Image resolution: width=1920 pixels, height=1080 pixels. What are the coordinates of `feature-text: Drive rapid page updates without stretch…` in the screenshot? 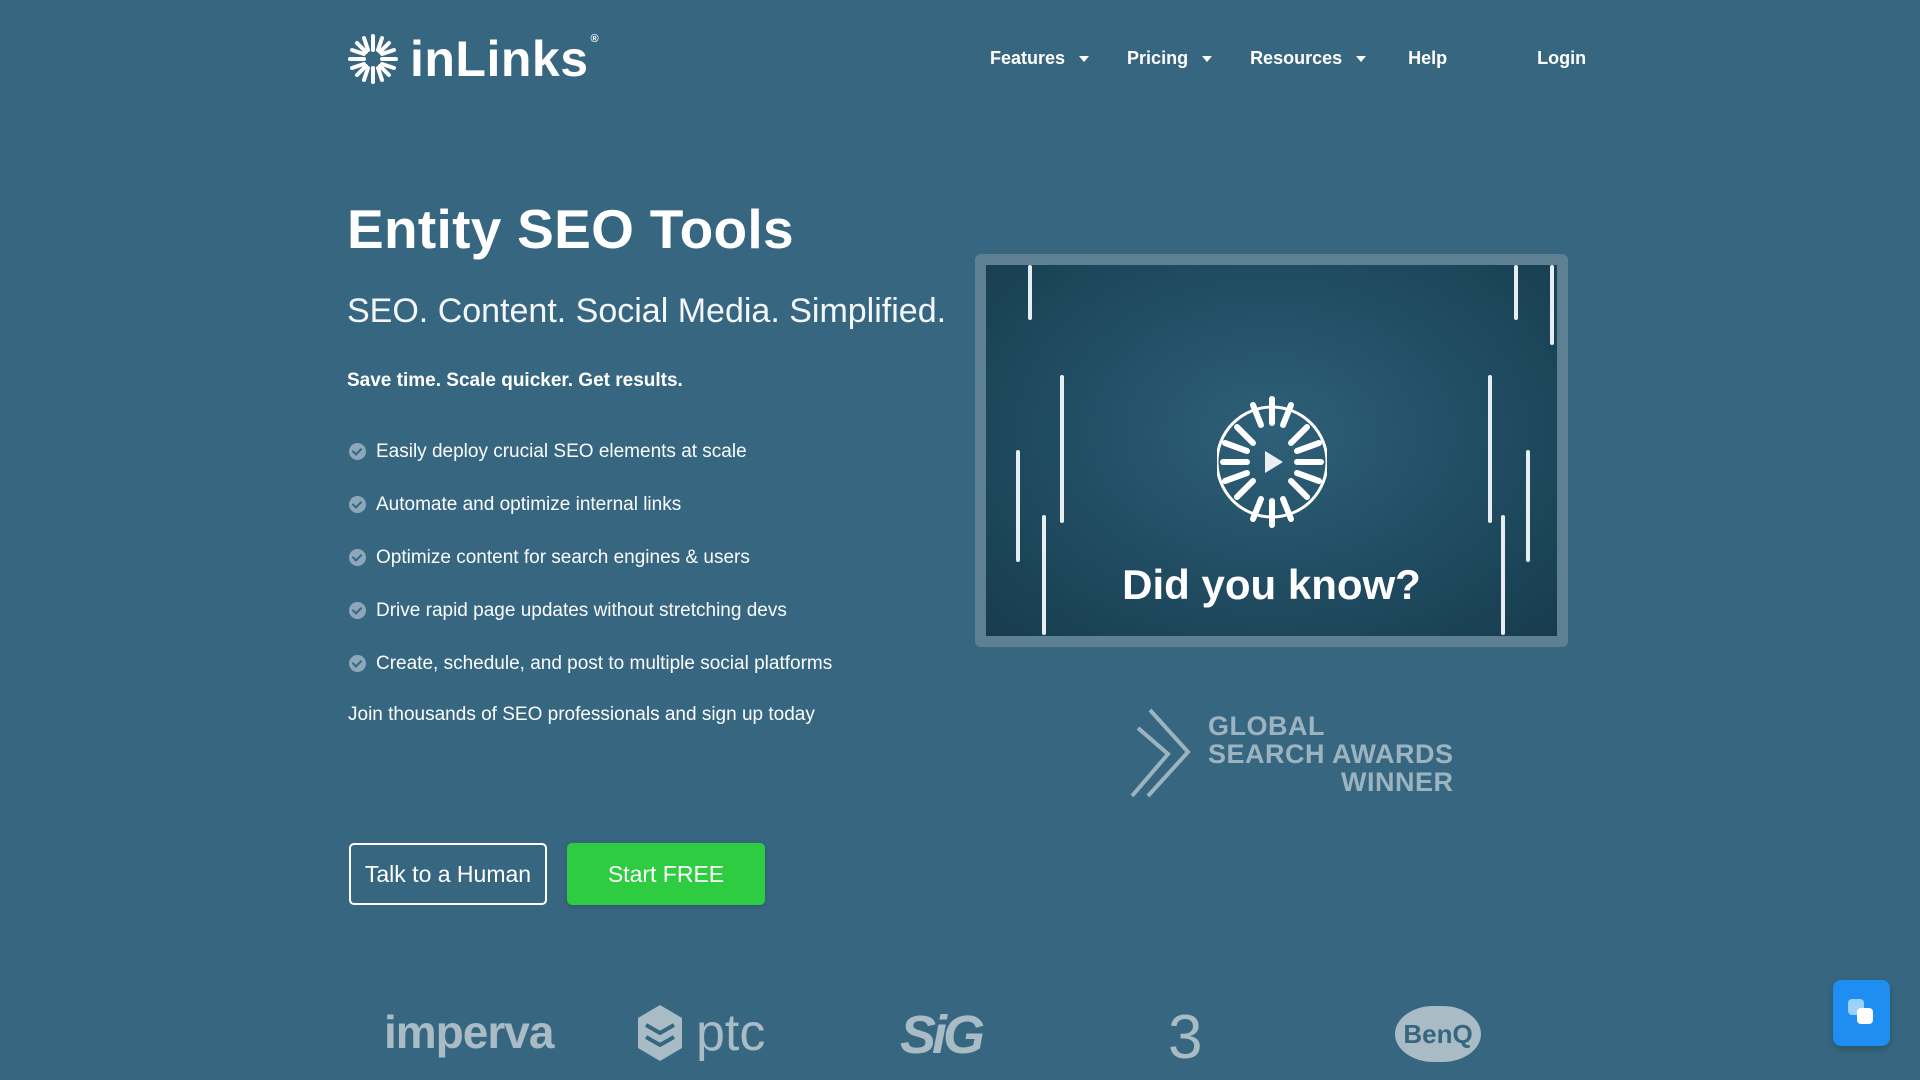 It's located at (581, 610).